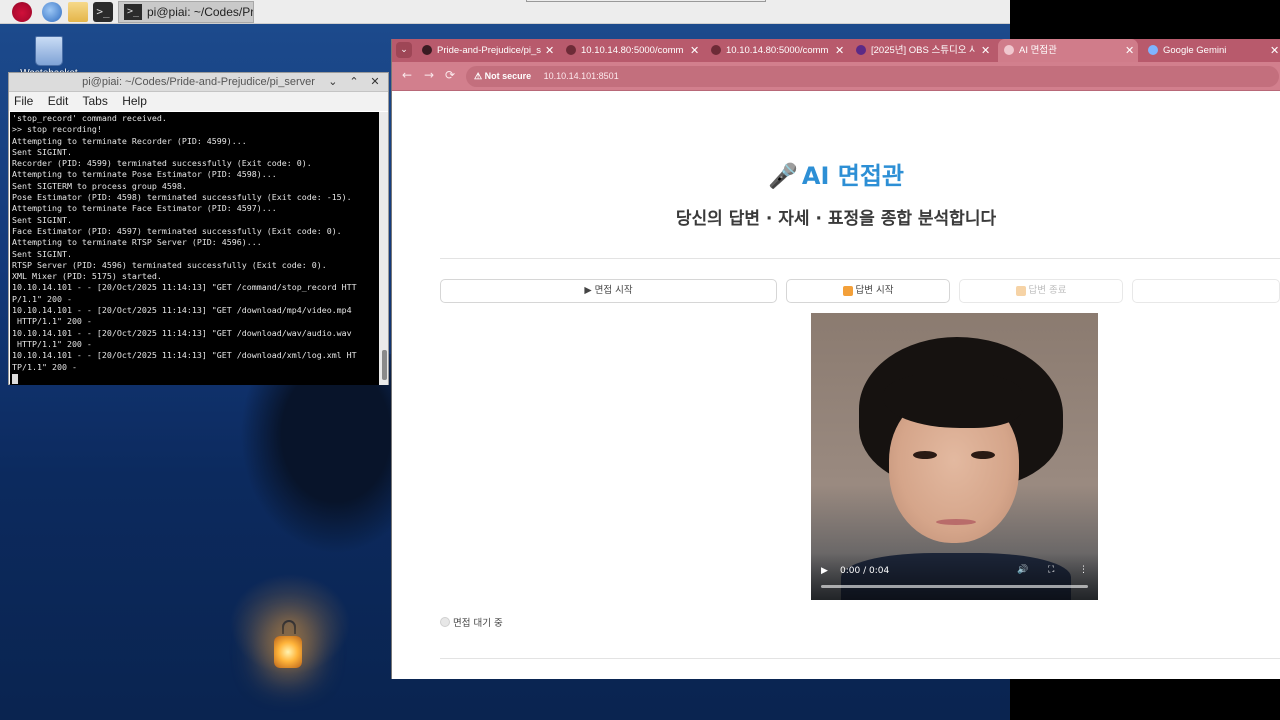 This screenshot has height=720, width=1280. What do you see at coordinates (1022, 570) in the screenshot?
I see `volume-icon: 🔊` at bounding box center [1022, 570].